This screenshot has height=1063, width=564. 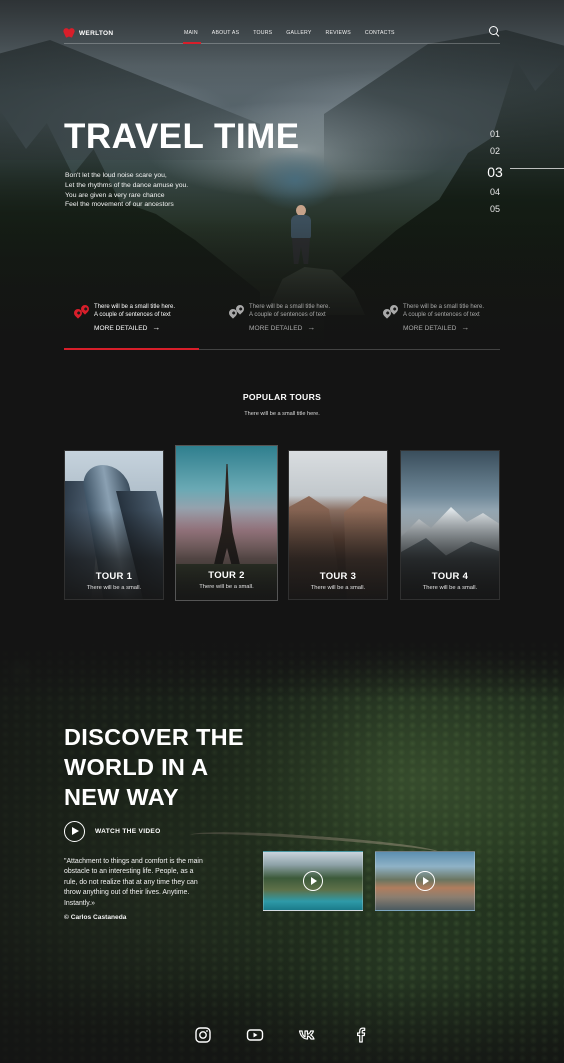 I want to click on tour-card-3: TOUR 3 There will be a small., so click(x=338, y=525).